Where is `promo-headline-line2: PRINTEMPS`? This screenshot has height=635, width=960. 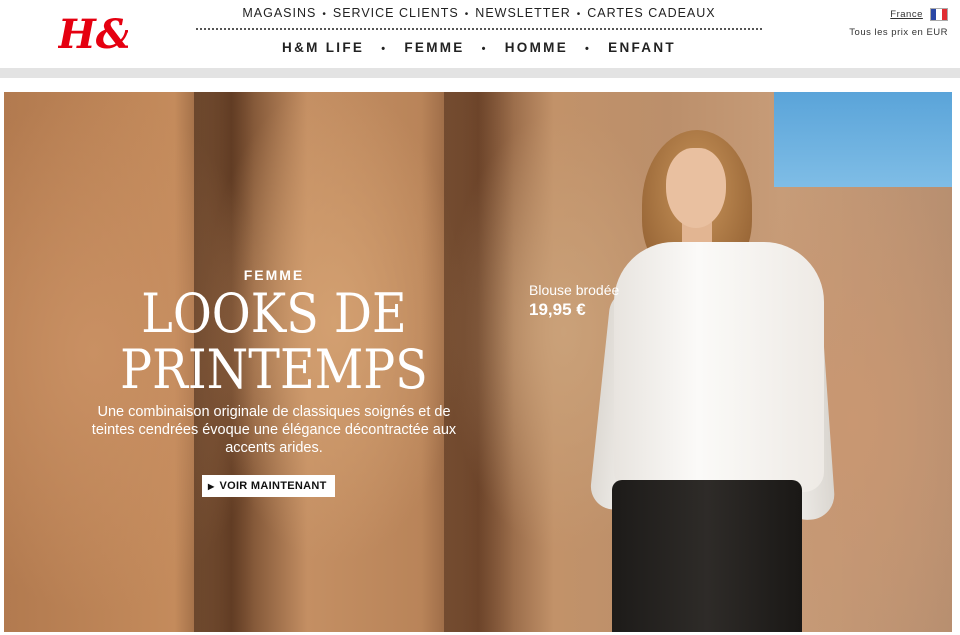 promo-headline-line2: PRINTEMPS is located at coordinates (274, 369).